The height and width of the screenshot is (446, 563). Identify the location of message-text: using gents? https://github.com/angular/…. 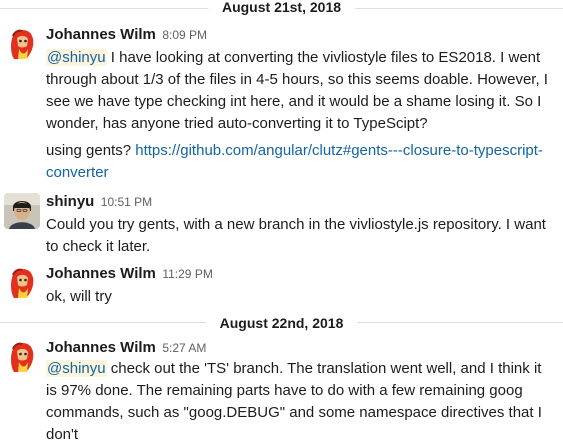
(301, 162).